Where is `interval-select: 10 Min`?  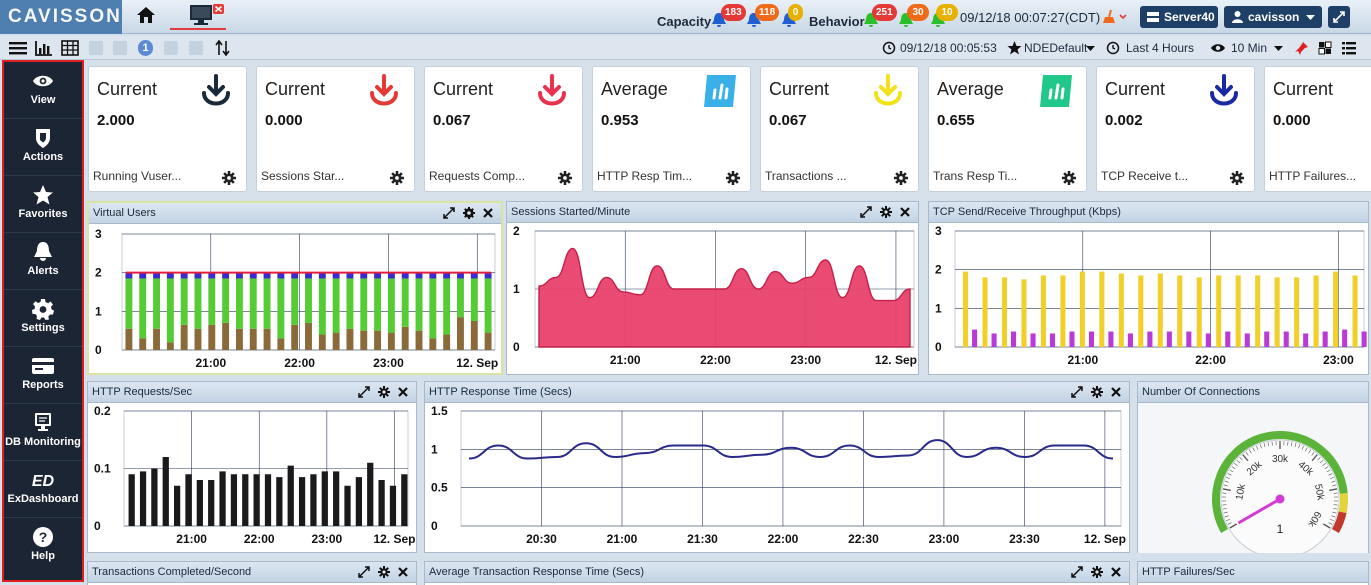 interval-select: 10 Min is located at coordinates (1249, 48).